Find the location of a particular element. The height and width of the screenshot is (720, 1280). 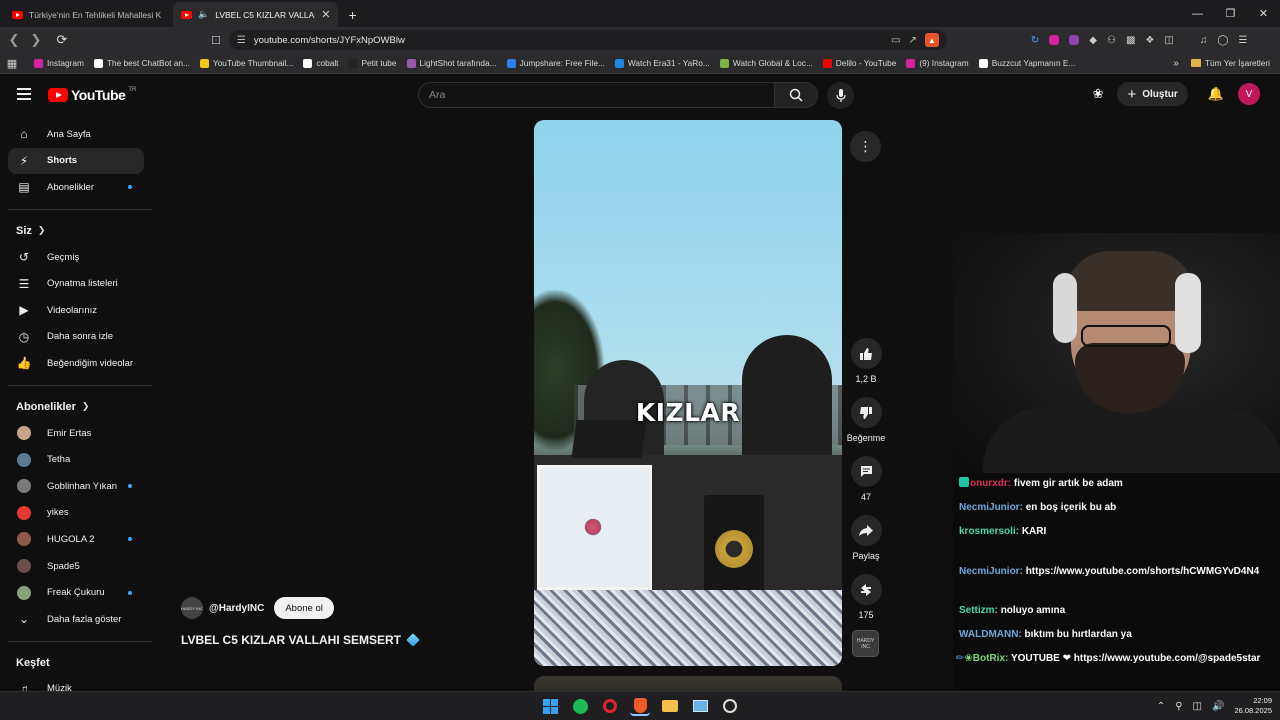

close-tab-icon: ✕ is located at coordinates (325, 14).